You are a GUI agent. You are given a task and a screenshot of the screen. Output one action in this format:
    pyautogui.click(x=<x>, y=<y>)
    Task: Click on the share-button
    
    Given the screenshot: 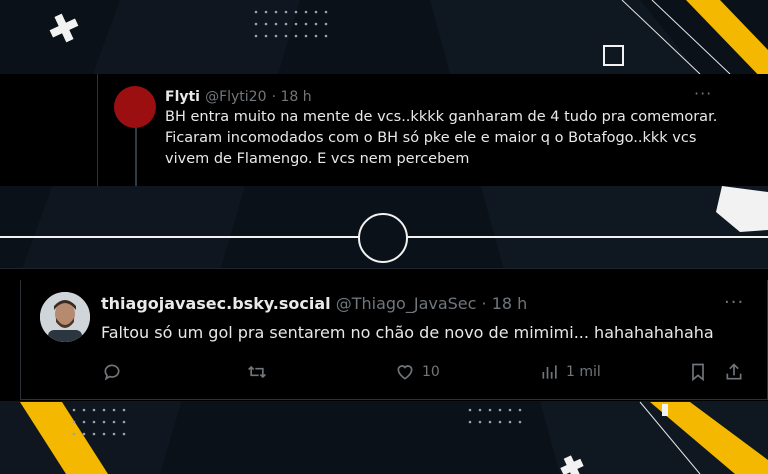 What is the action you would take?
    pyautogui.click(x=734, y=372)
    